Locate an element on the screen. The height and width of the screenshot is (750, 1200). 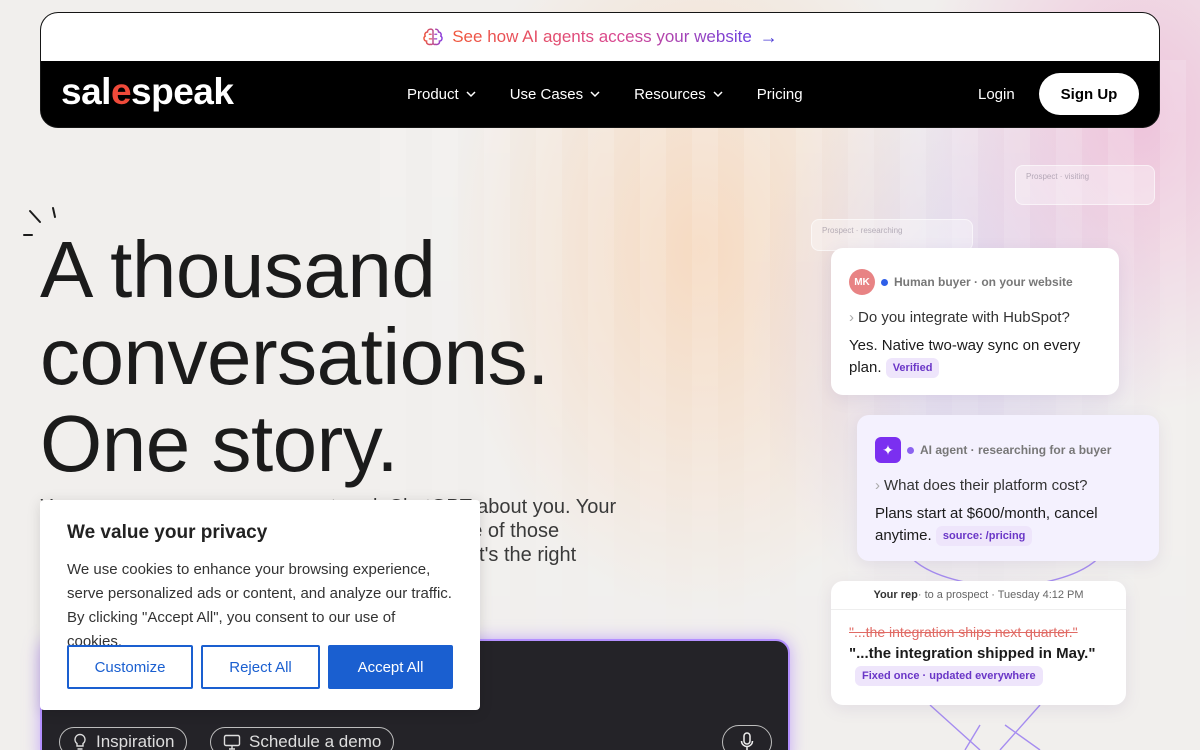
microphone-button is located at coordinates (747, 737).